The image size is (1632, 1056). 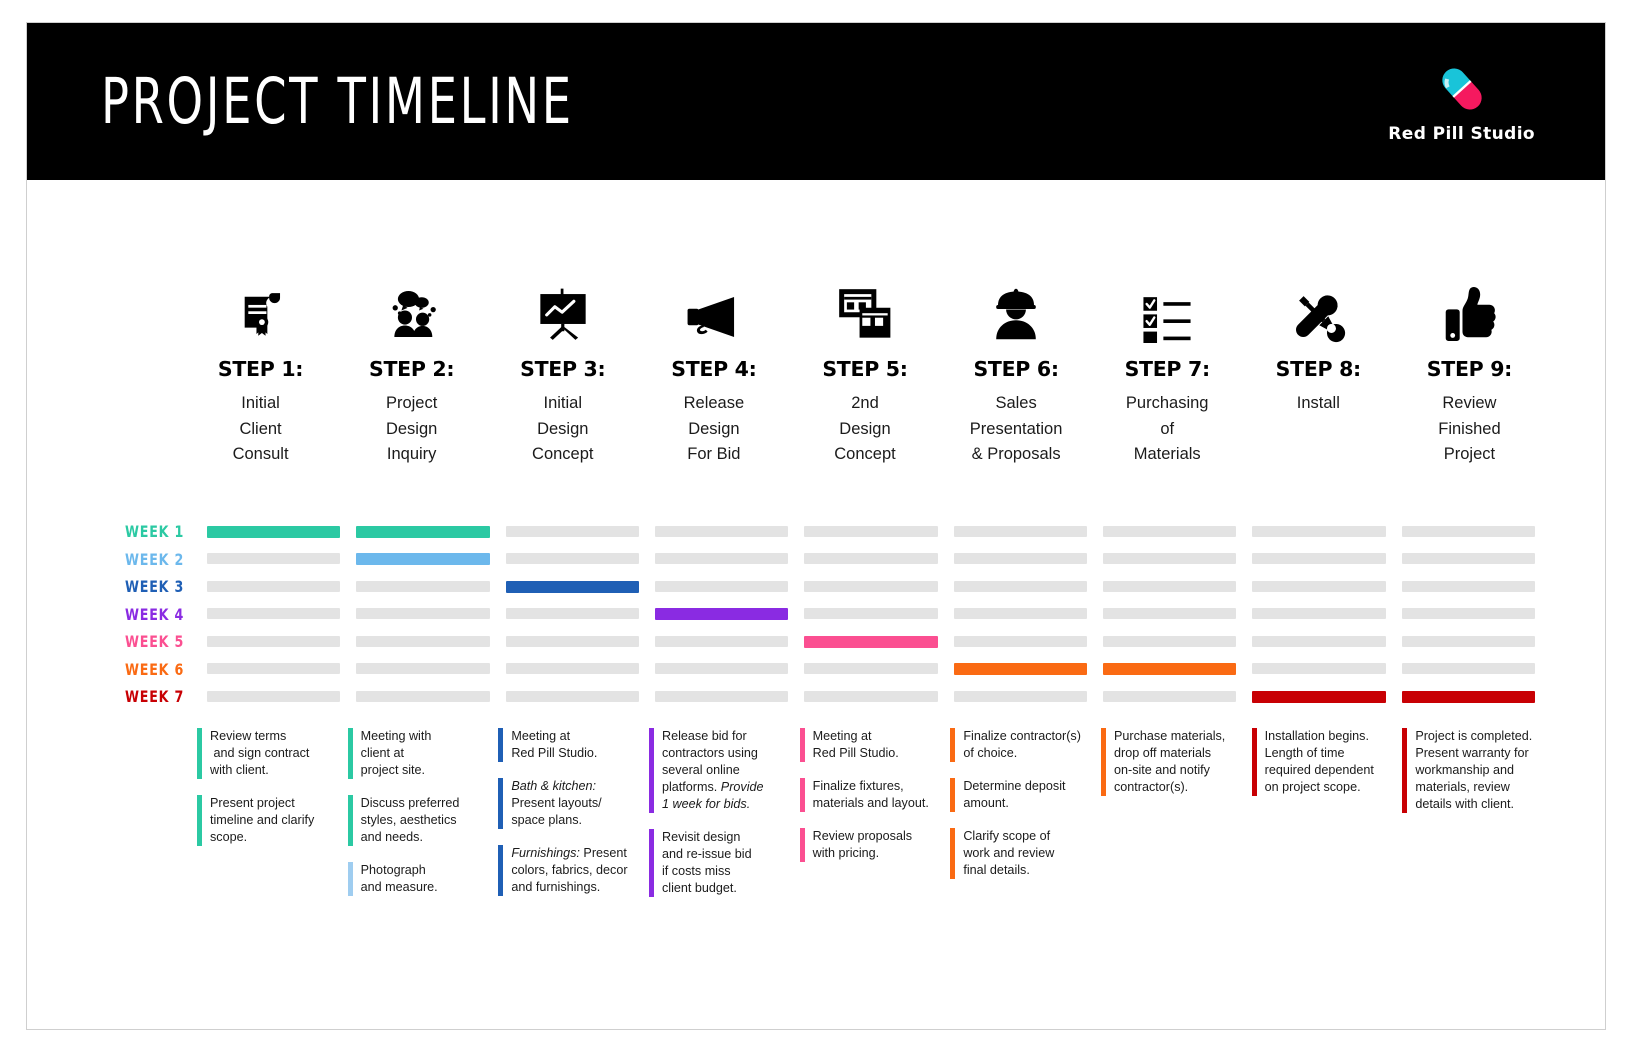 I want to click on step-description: Install, so click(x=1318, y=403).